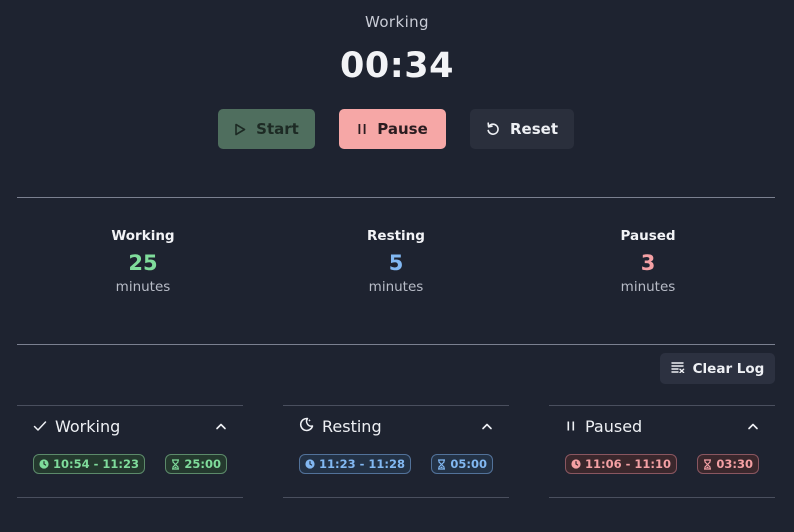 The height and width of the screenshot is (532, 794). I want to click on timer-display: 00:34, so click(397, 66).